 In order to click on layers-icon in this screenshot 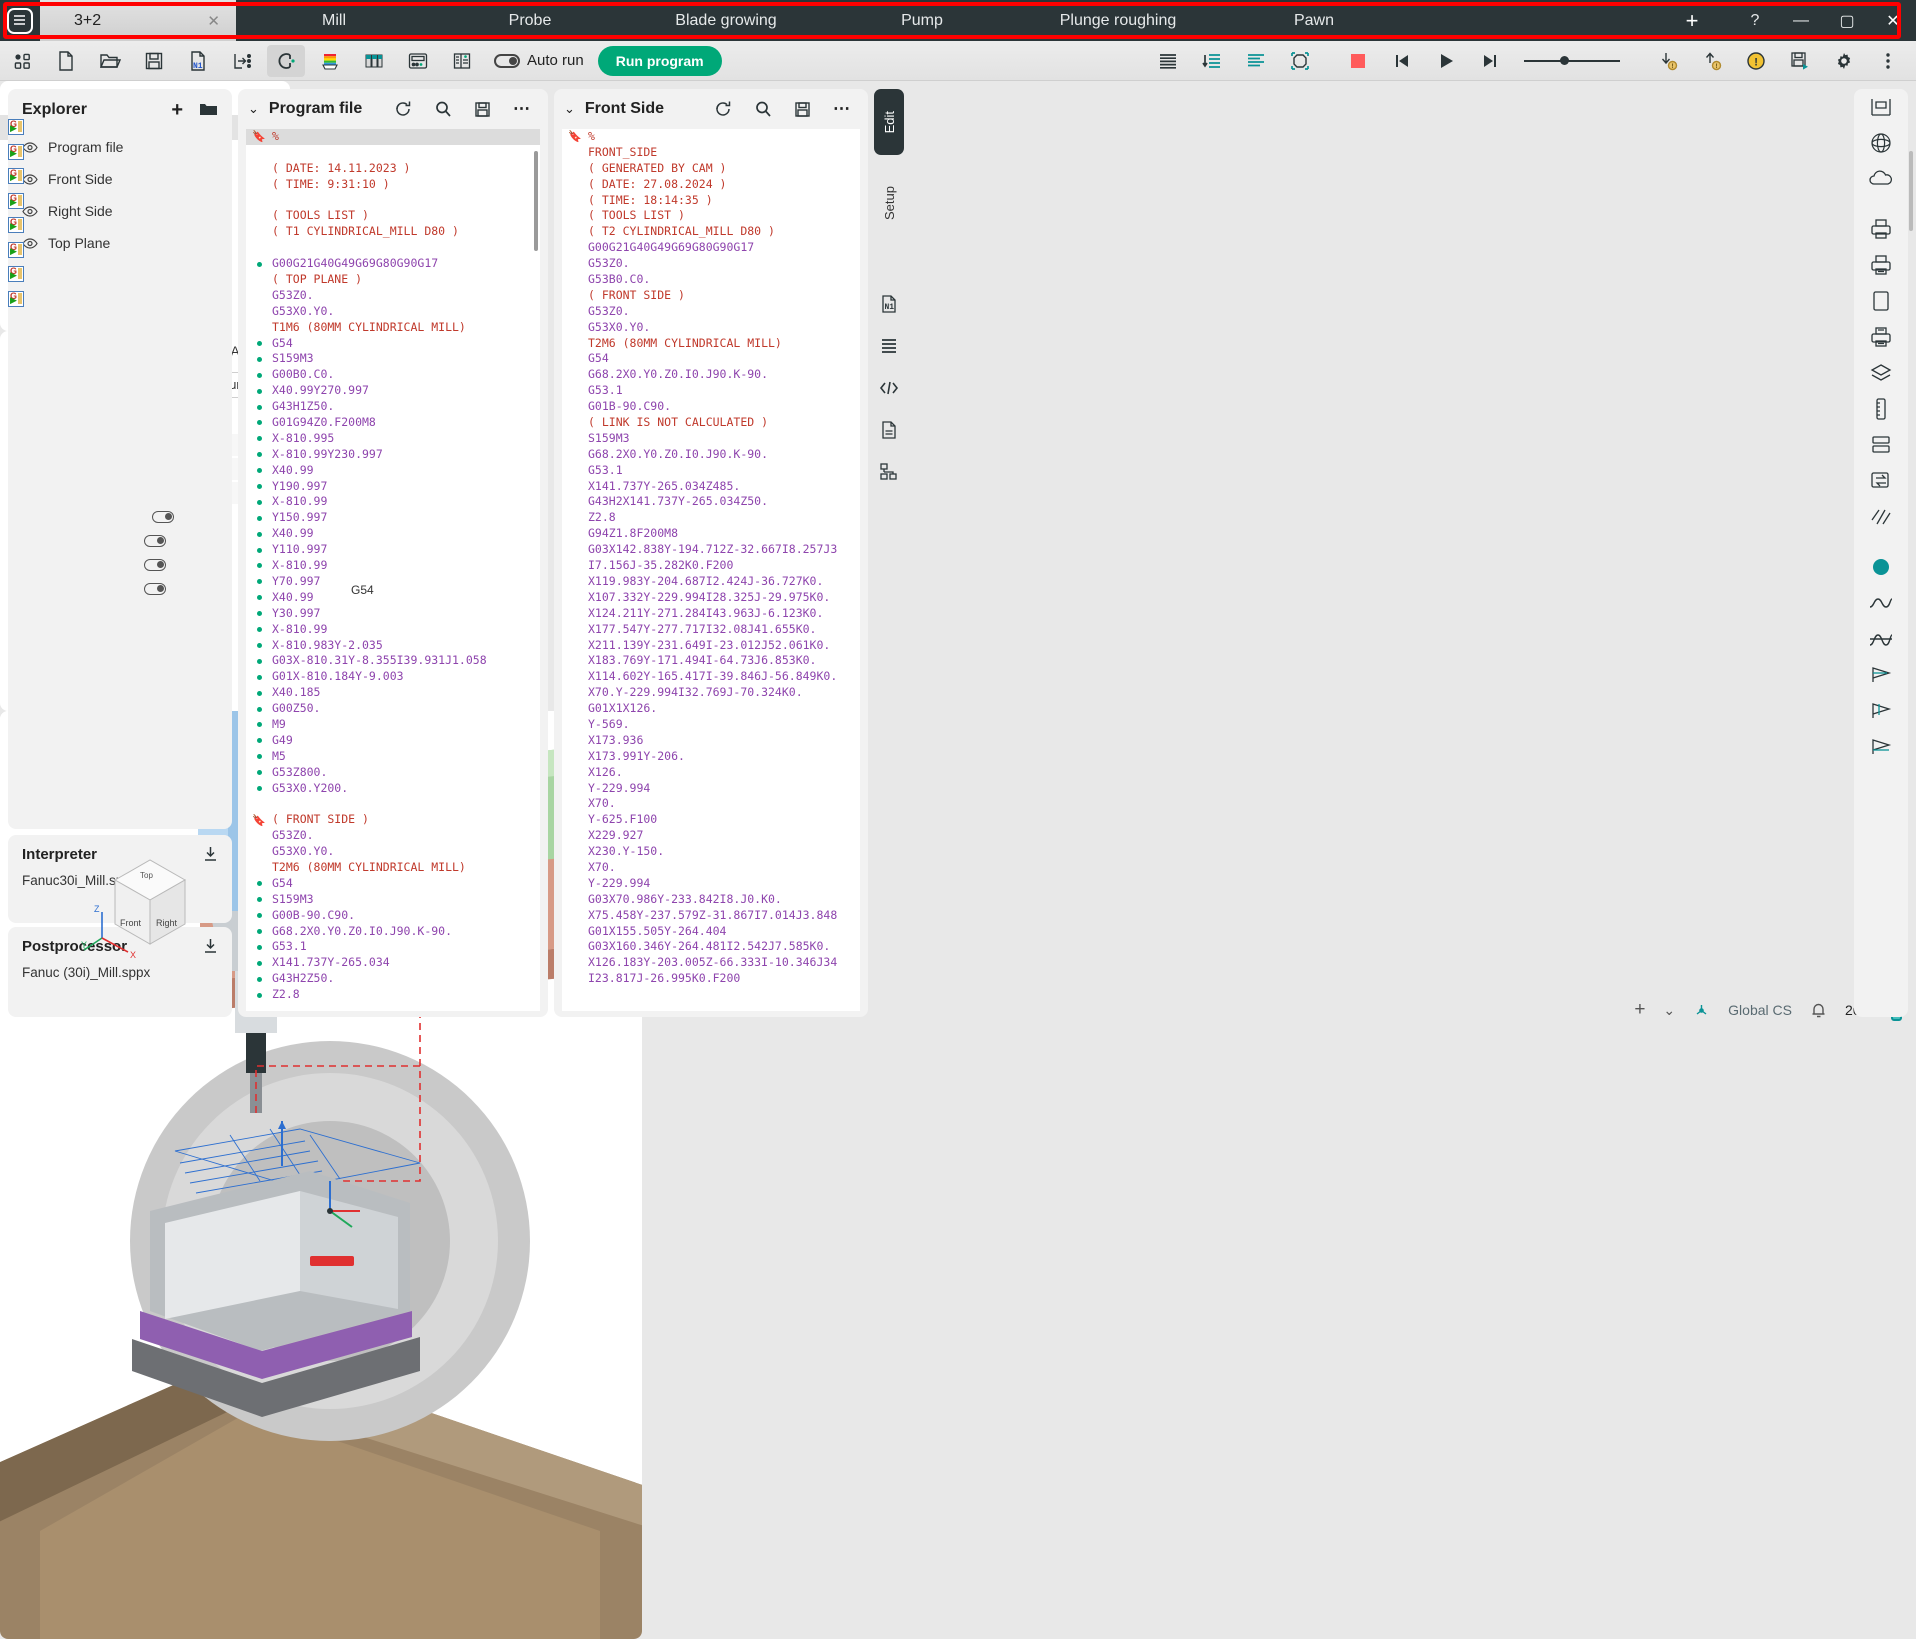, I will do `click(1881, 373)`.